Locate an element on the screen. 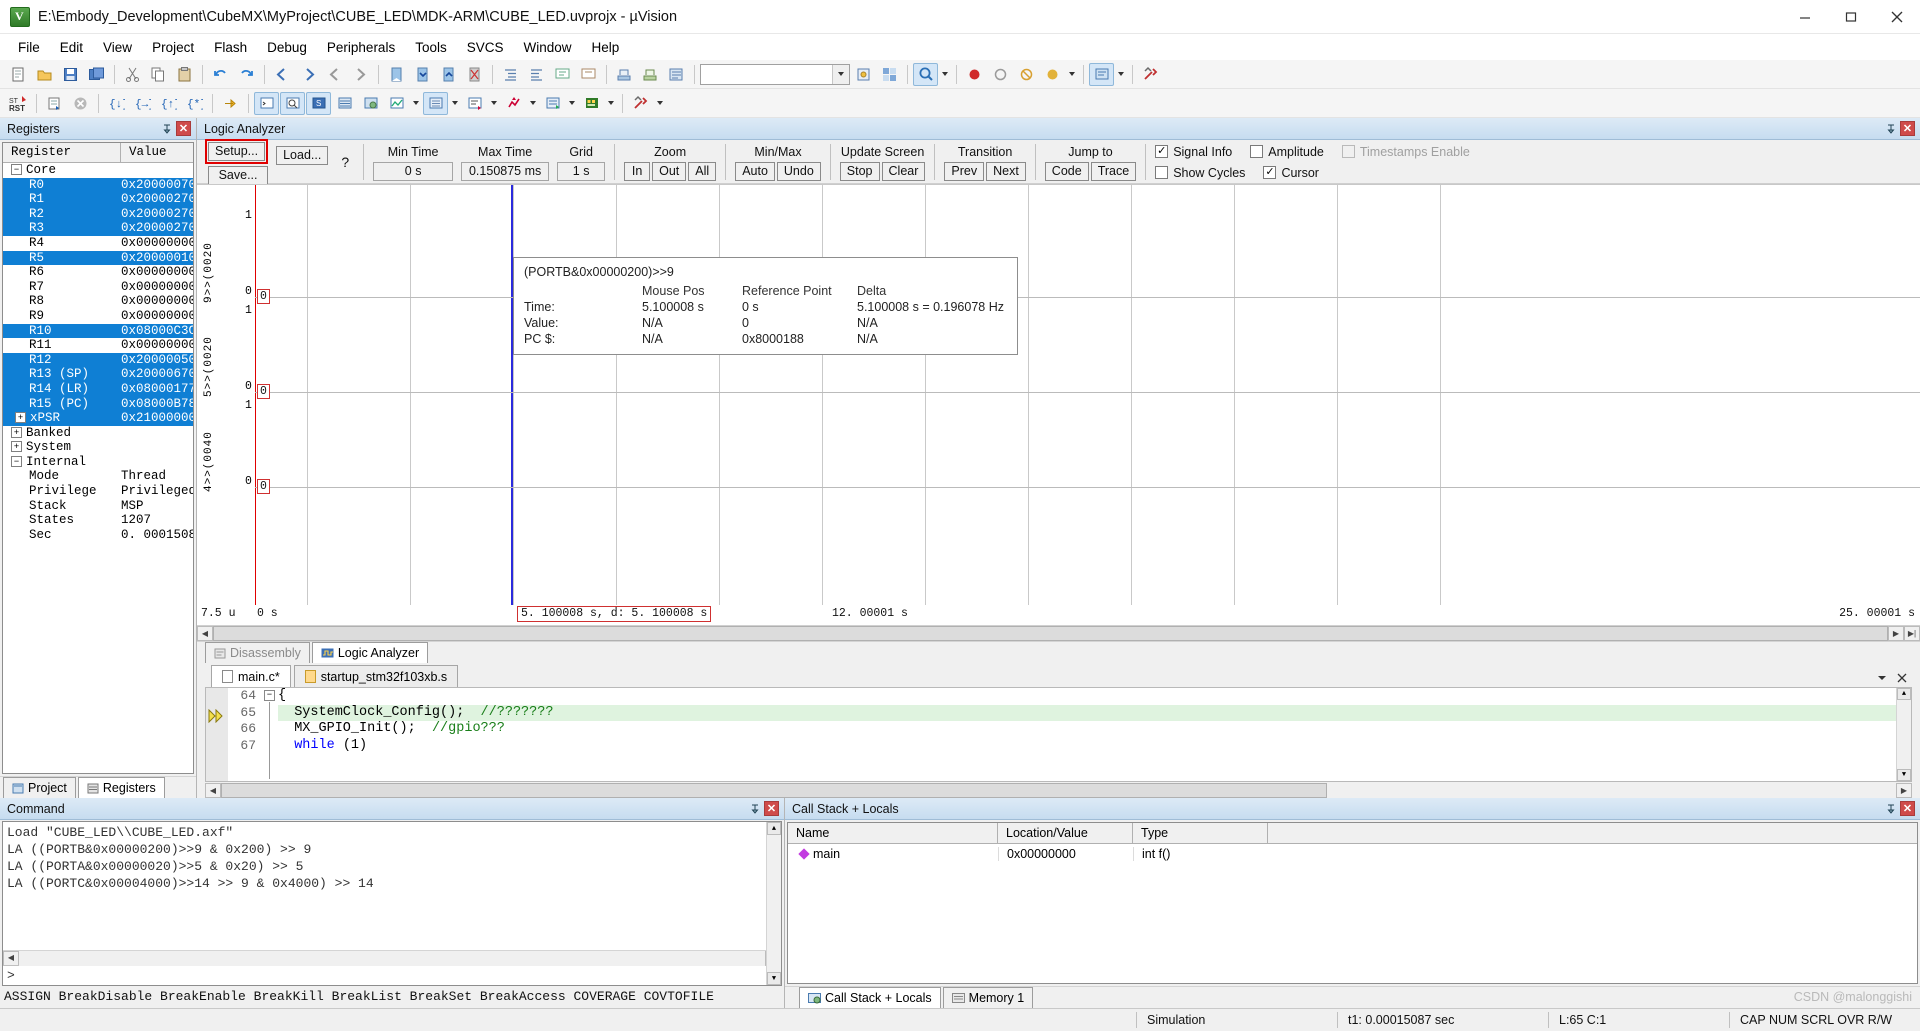  update-stop-button: Stop is located at coordinates (859, 171).